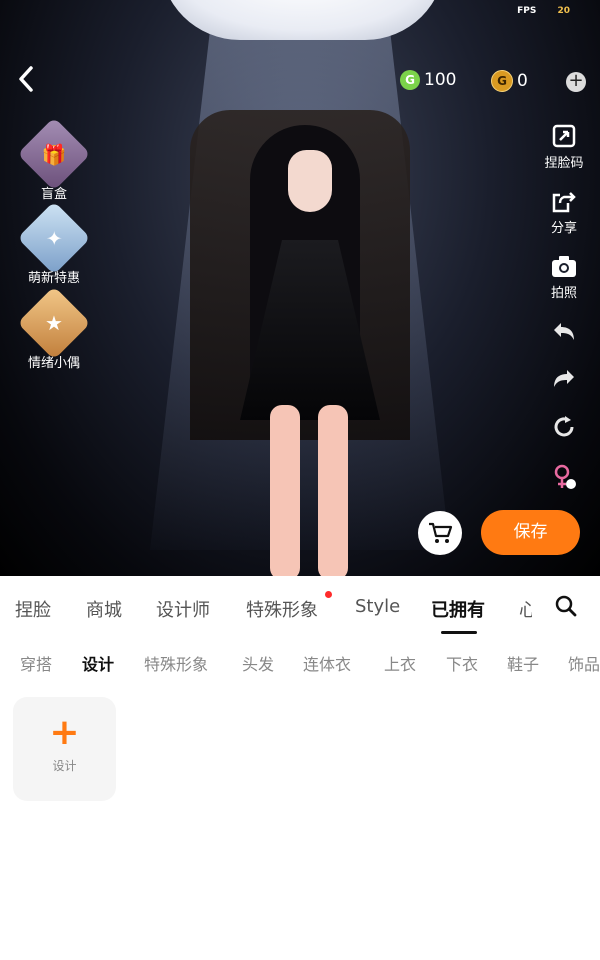 The image size is (600, 960). What do you see at coordinates (333, 490) in the screenshot?
I see `character-leg-right` at bounding box center [333, 490].